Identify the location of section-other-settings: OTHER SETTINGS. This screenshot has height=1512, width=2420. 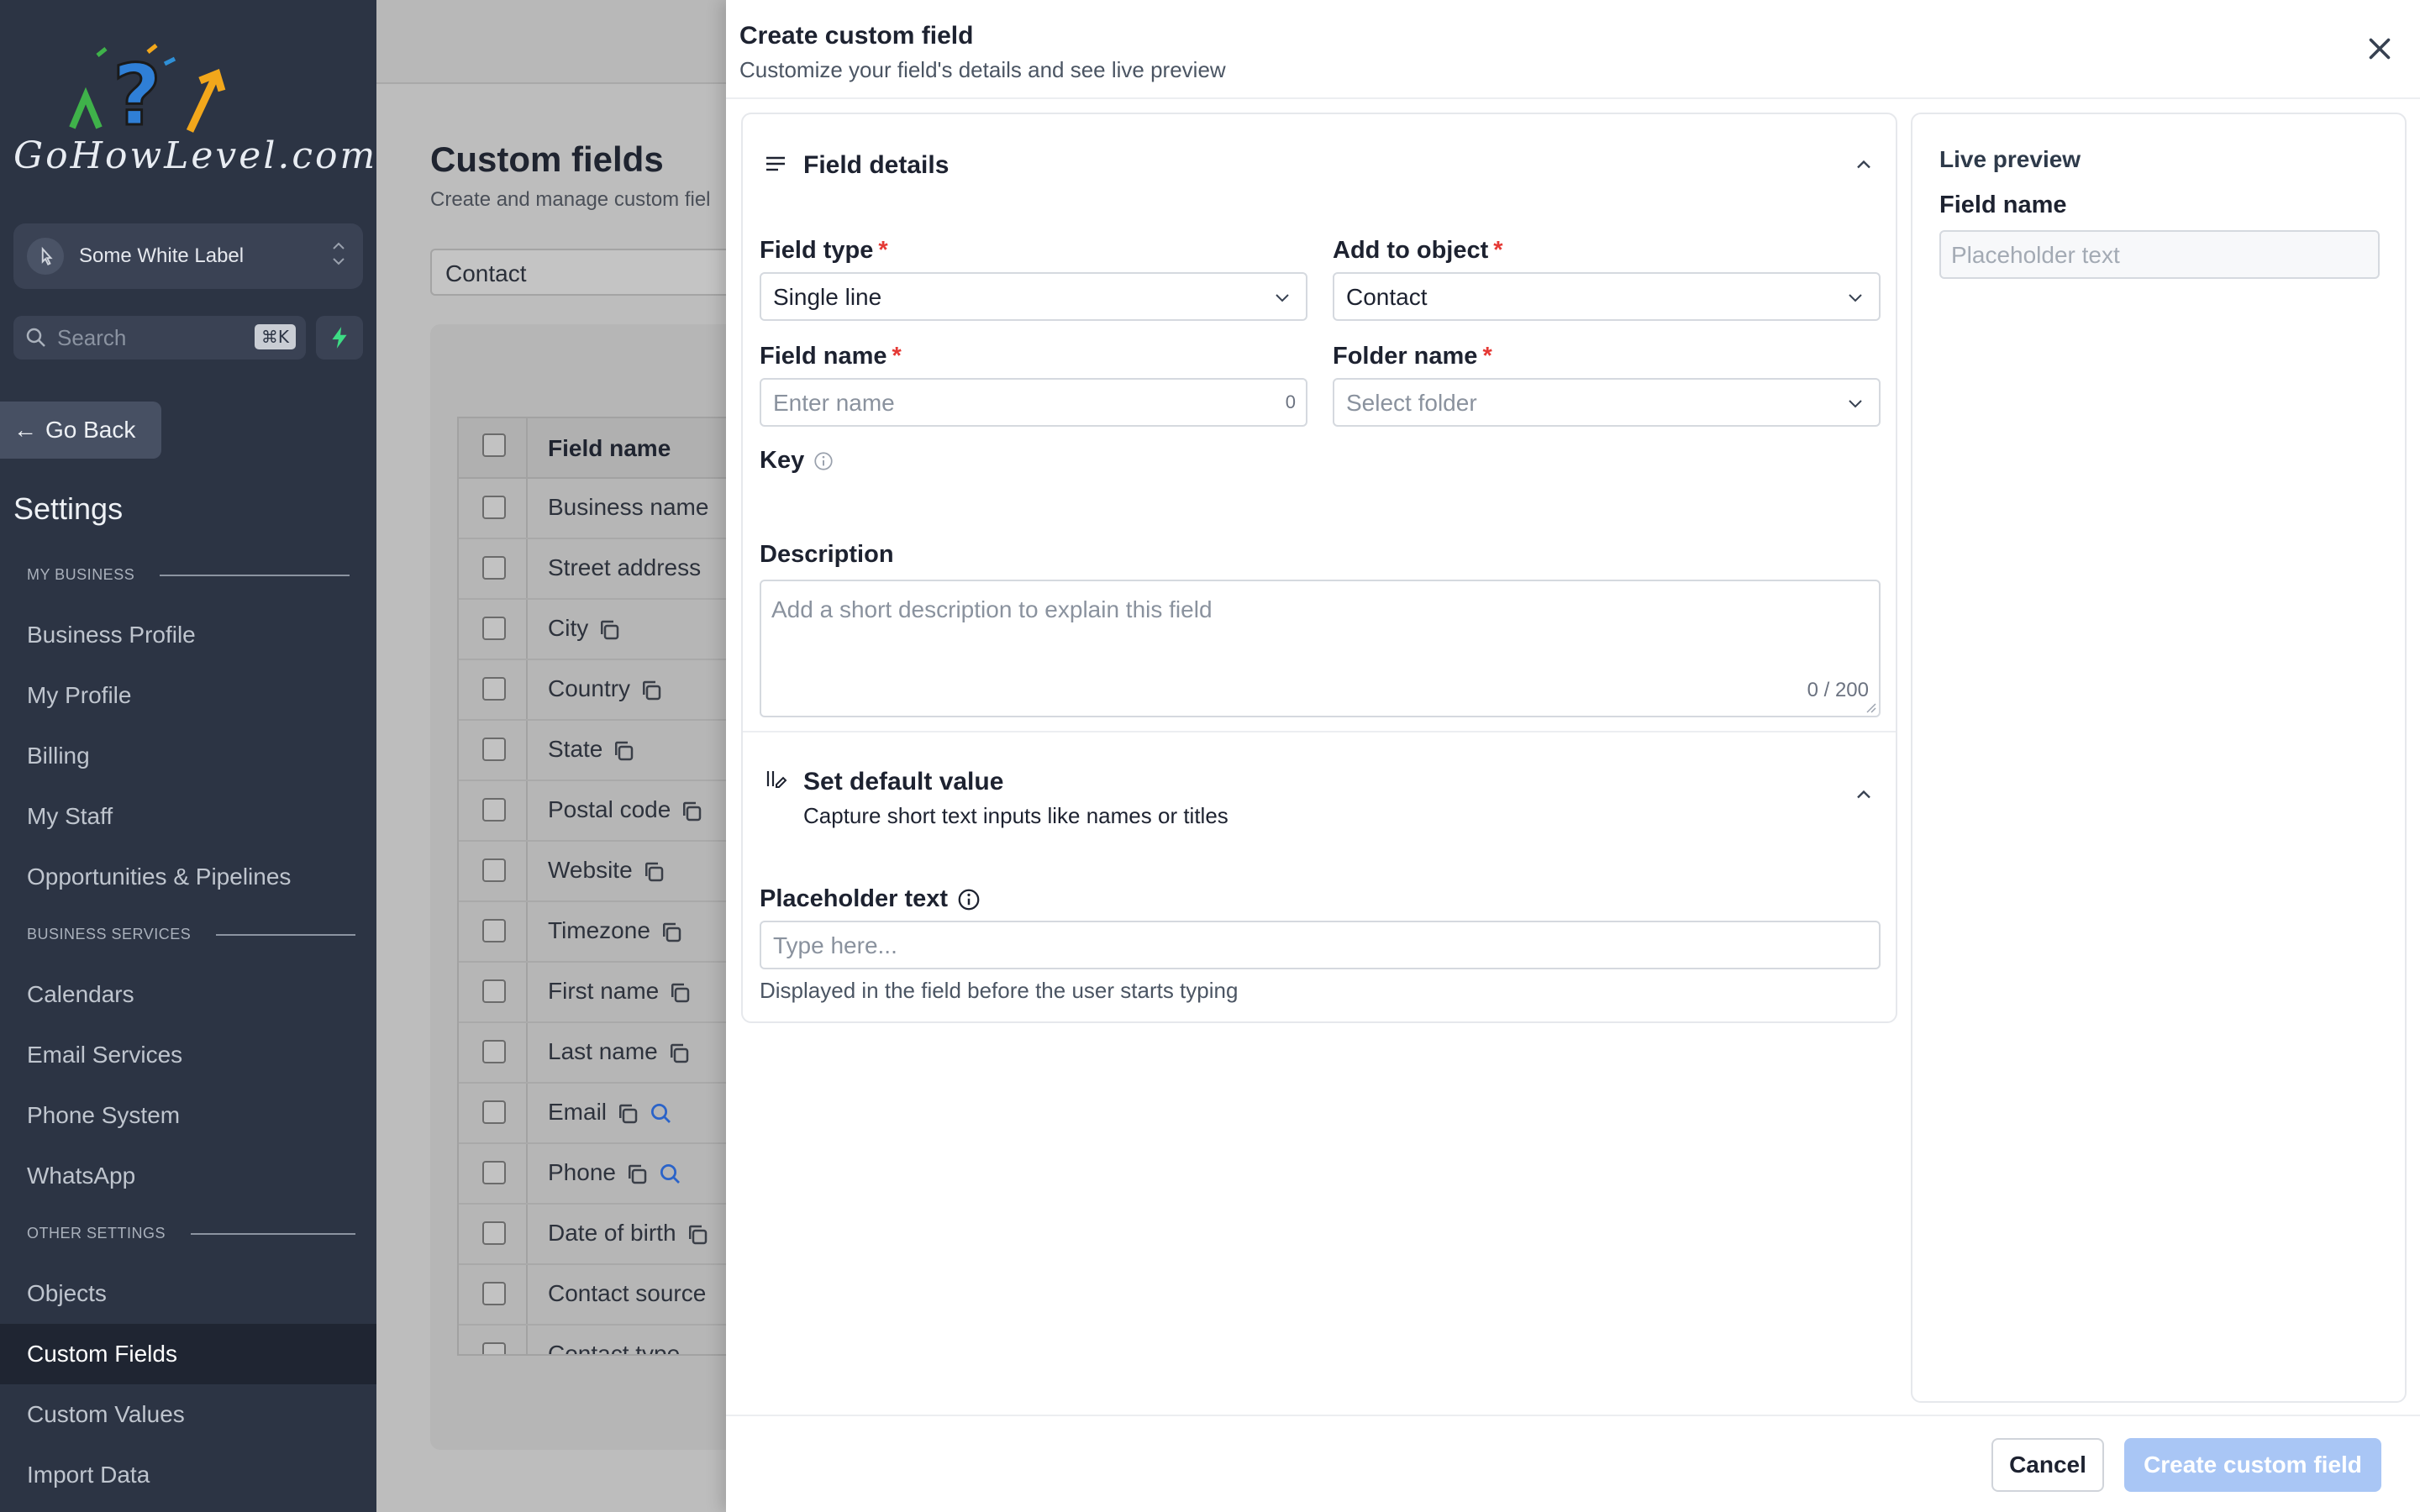
(191, 1233).